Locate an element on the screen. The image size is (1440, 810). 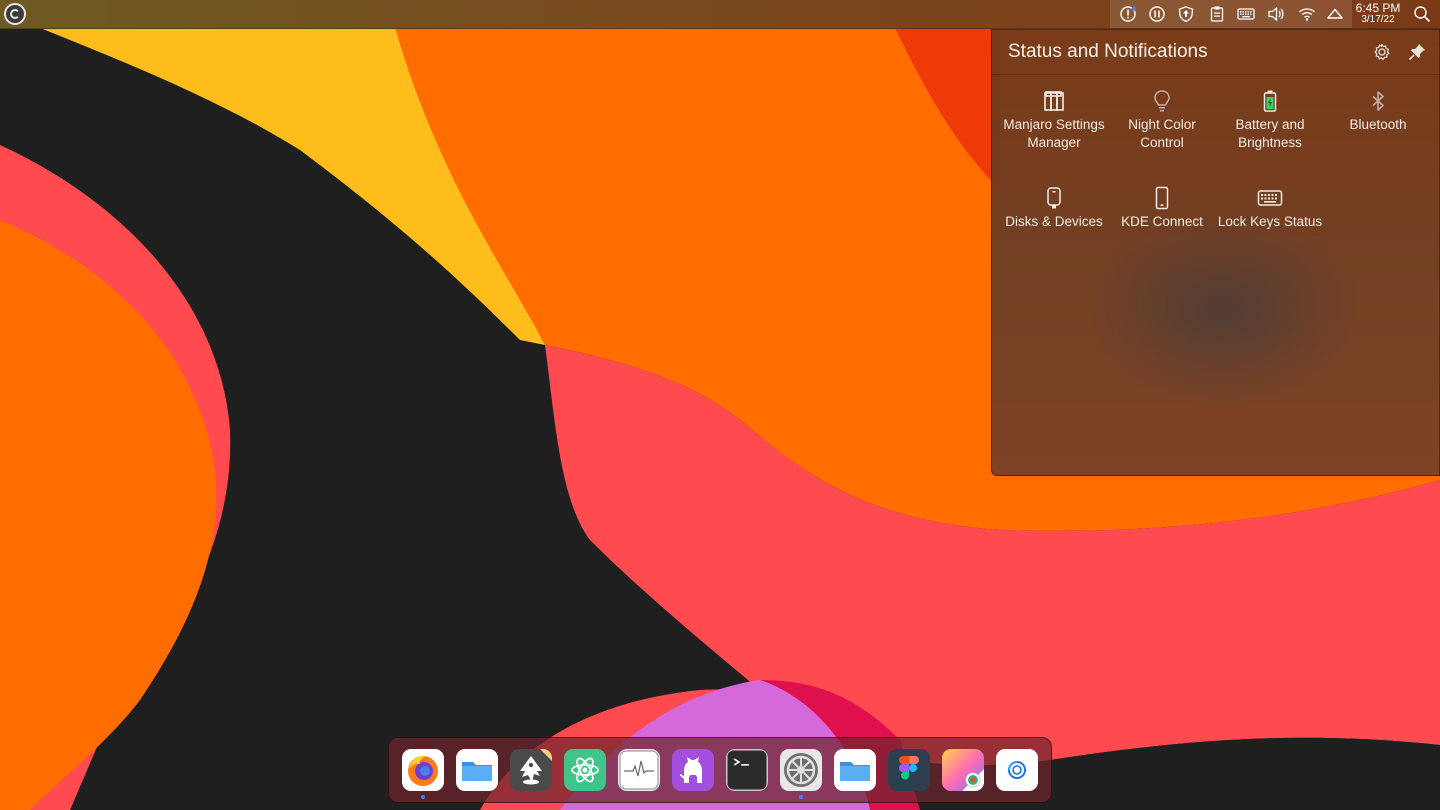
folder-icon is located at coordinates (855, 770).